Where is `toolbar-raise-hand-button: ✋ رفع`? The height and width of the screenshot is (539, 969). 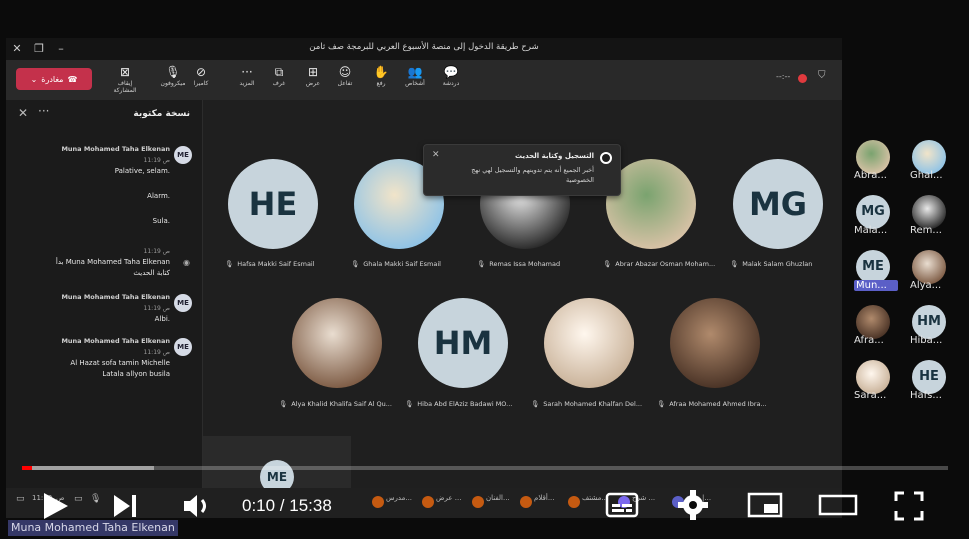 toolbar-raise-hand-button: ✋ رفع is located at coordinates (381, 76).